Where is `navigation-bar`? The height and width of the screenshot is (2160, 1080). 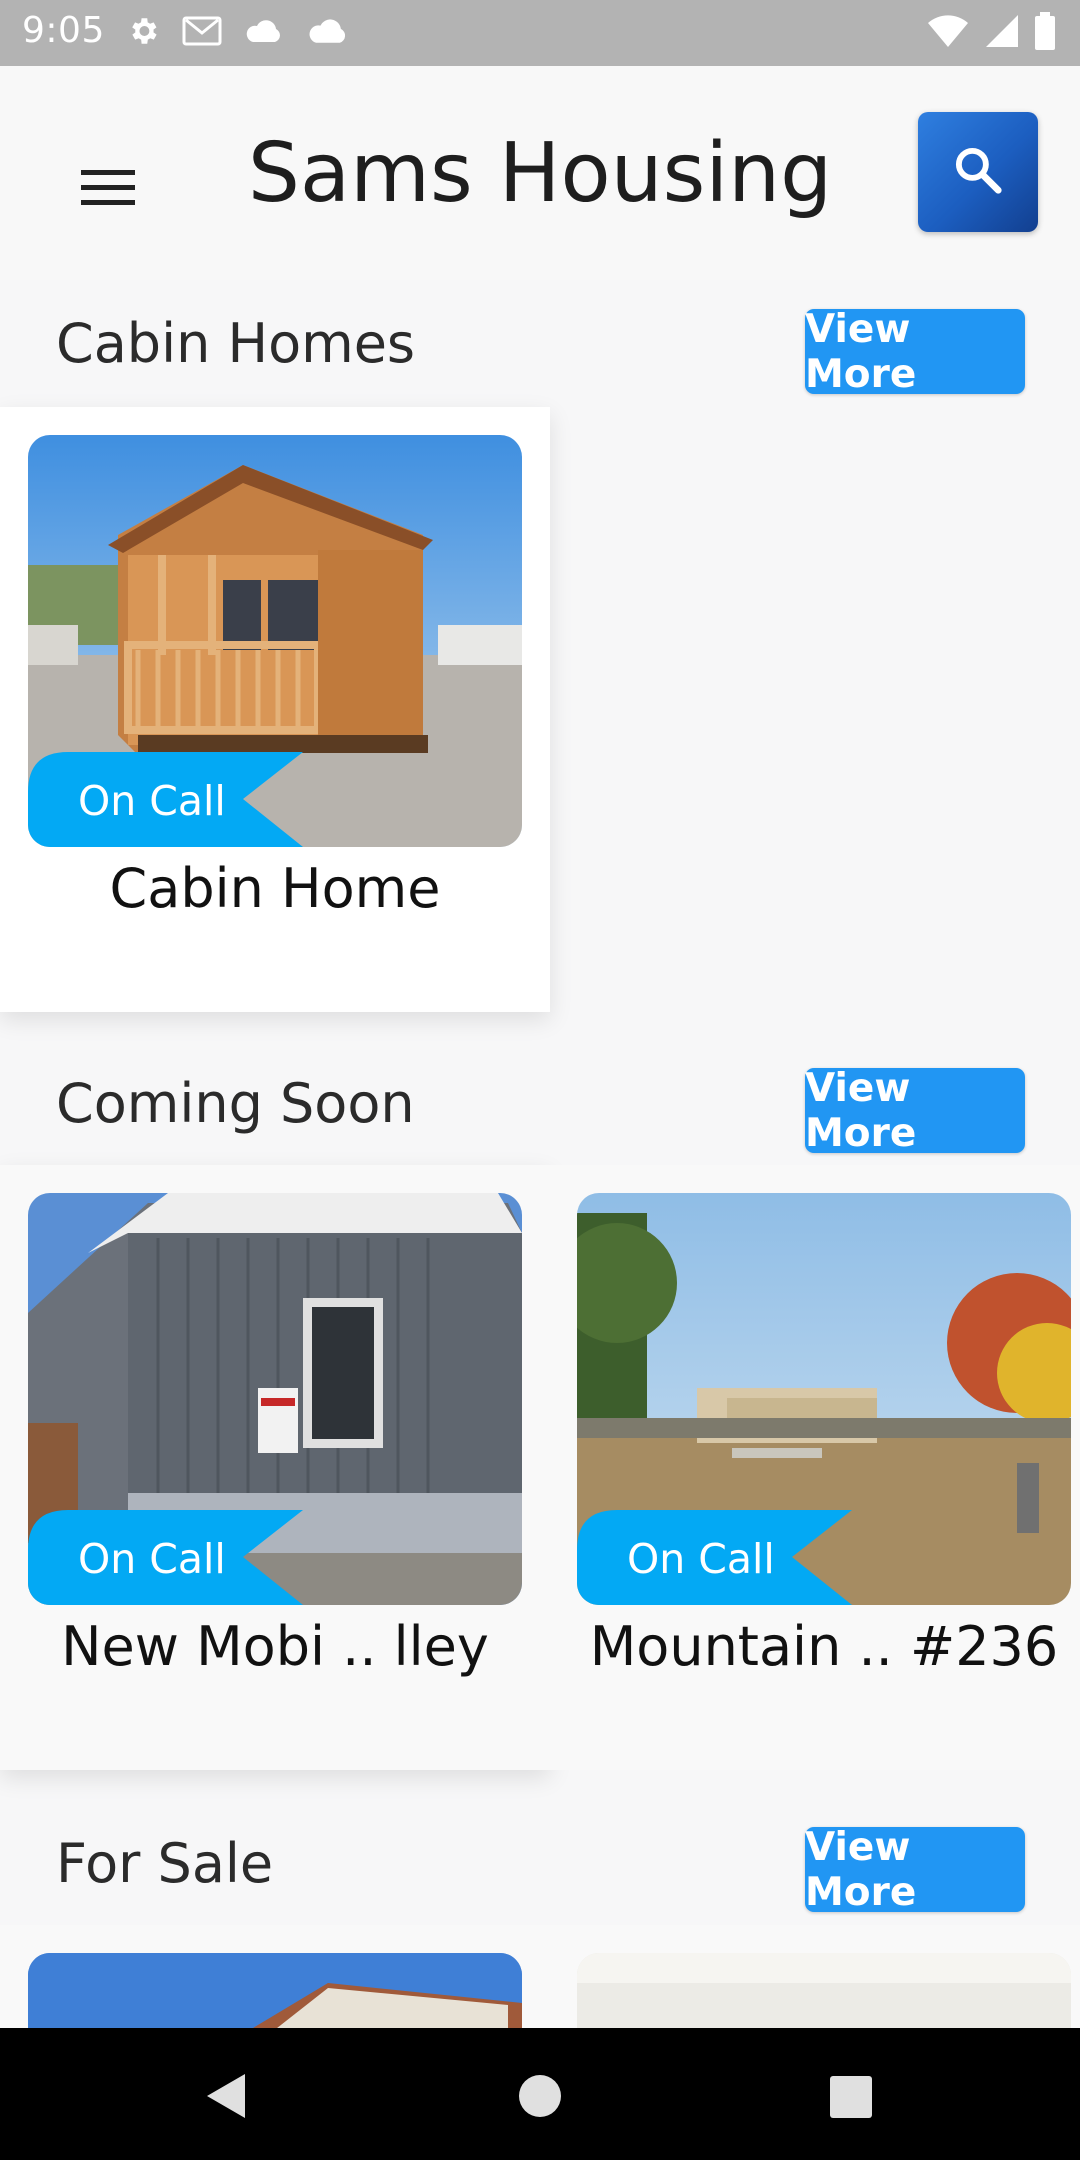
navigation-bar is located at coordinates (540, 2094).